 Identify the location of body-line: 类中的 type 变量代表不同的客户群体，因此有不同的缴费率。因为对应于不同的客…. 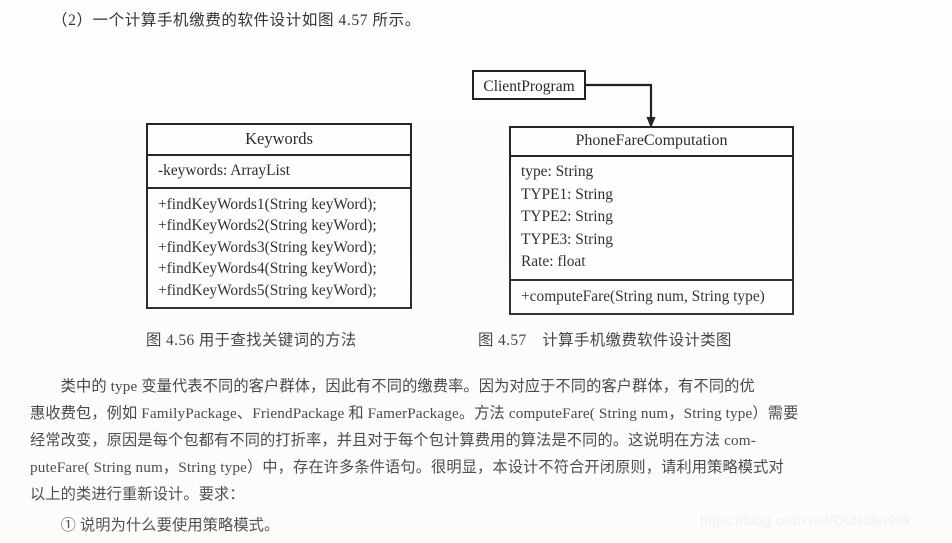
(392, 386).